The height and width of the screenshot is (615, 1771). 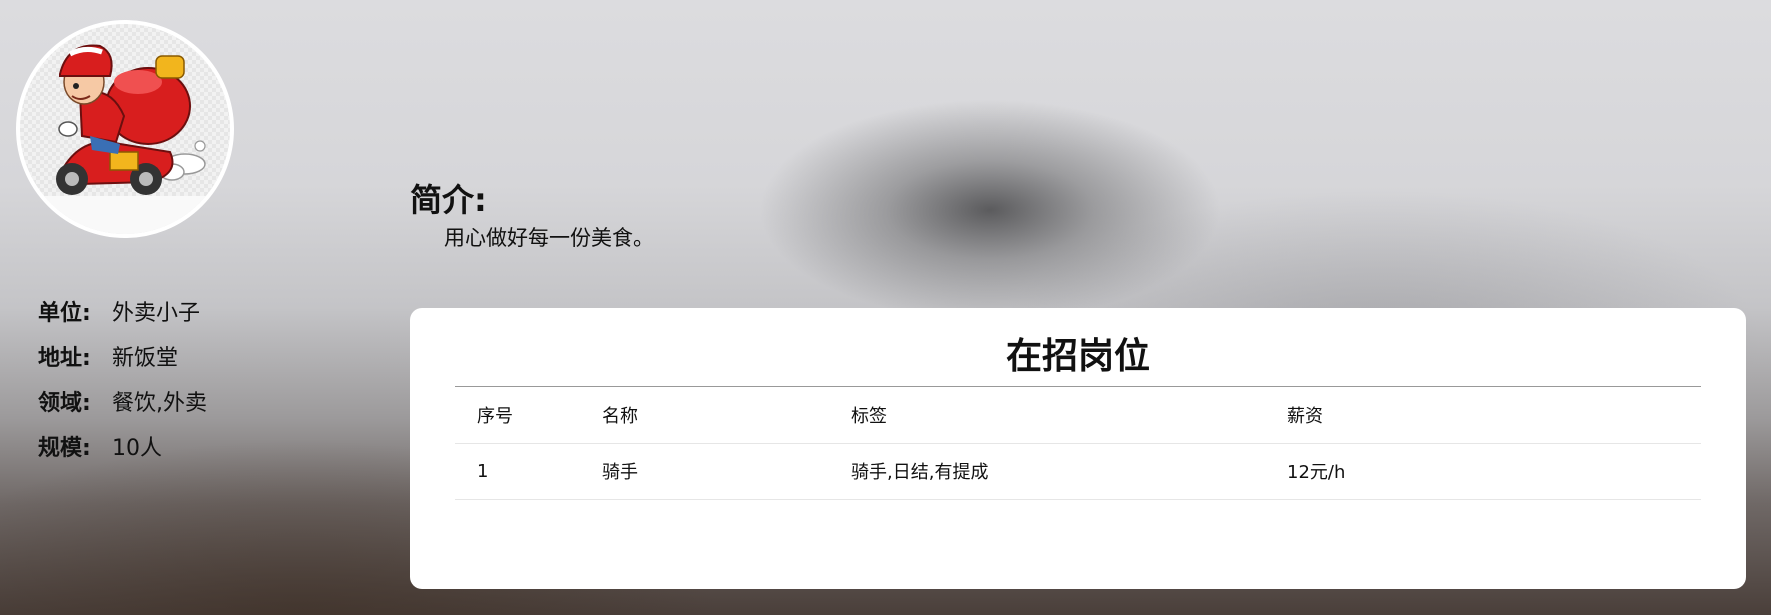 I want to click on company-sidebar: 单位: 外卖小子 地址: 新饭堂 领域: 餐饮,外卖 规模: 10人, so click(x=130, y=307).